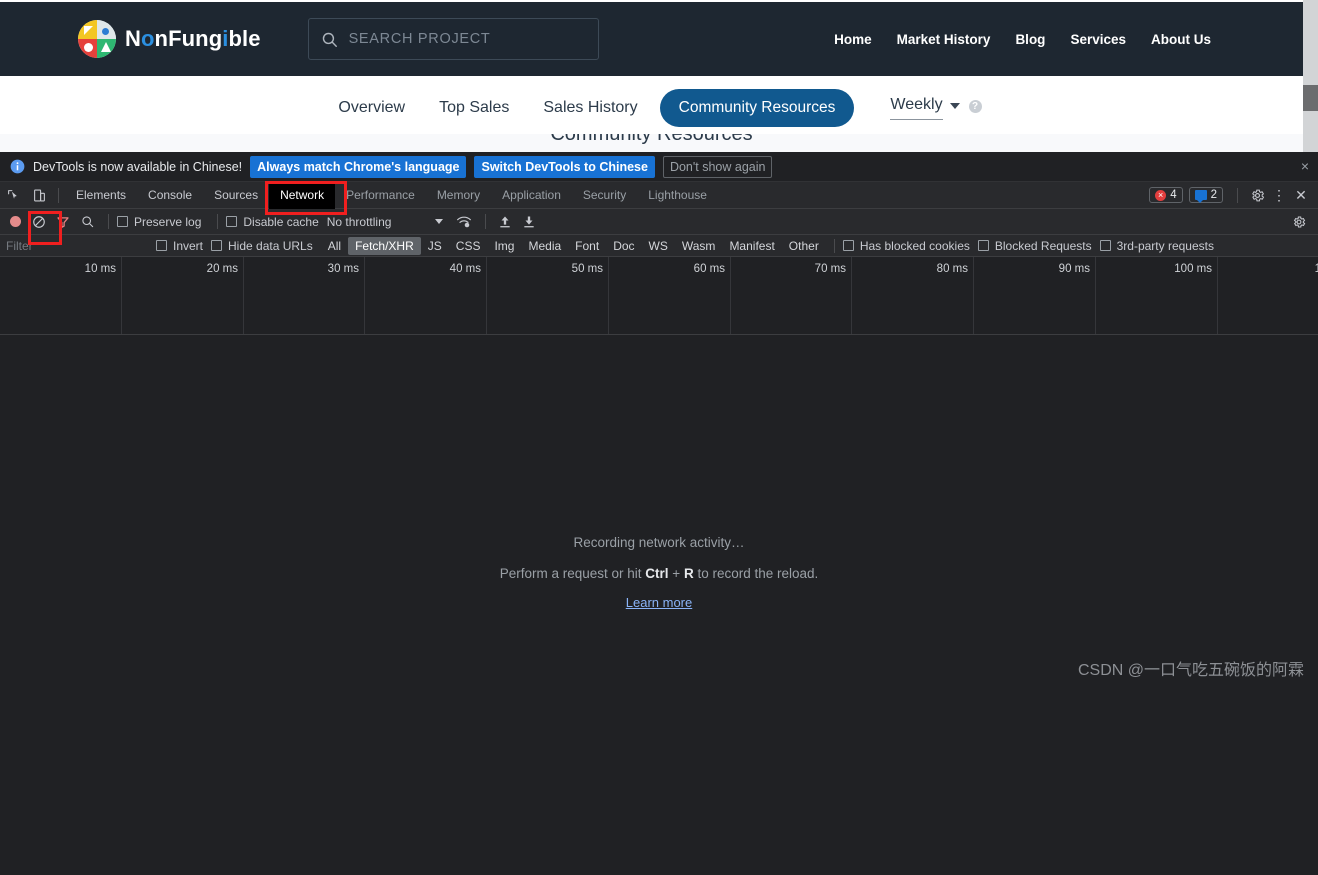 This screenshot has width=1318, height=875. What do you see at coordinates (15, 221) in the screenshot?
I see `record-button` at bounding box center [15, 221].